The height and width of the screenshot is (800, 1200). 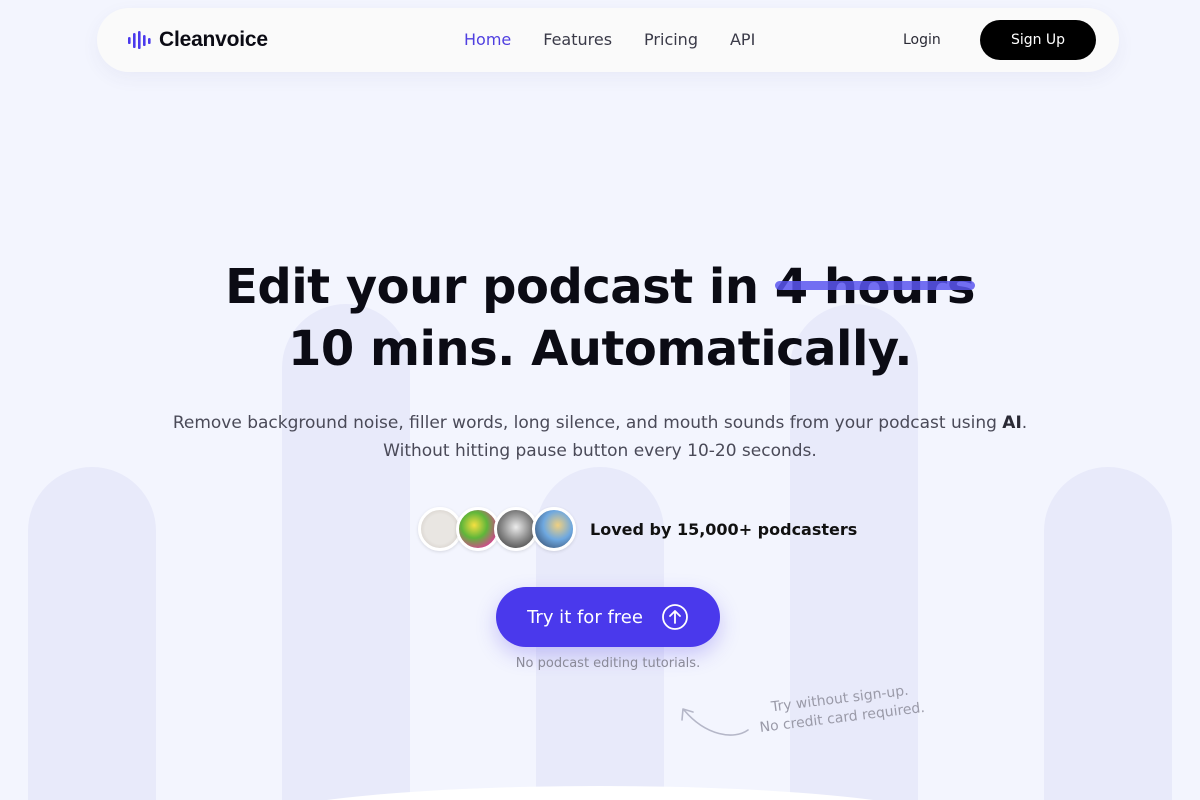 What do you see at coordinates (724, 529) in the screenshot?
I see `social-proof-text: Loved by 15,000+ podcasters` at bounding box center [724, 529].